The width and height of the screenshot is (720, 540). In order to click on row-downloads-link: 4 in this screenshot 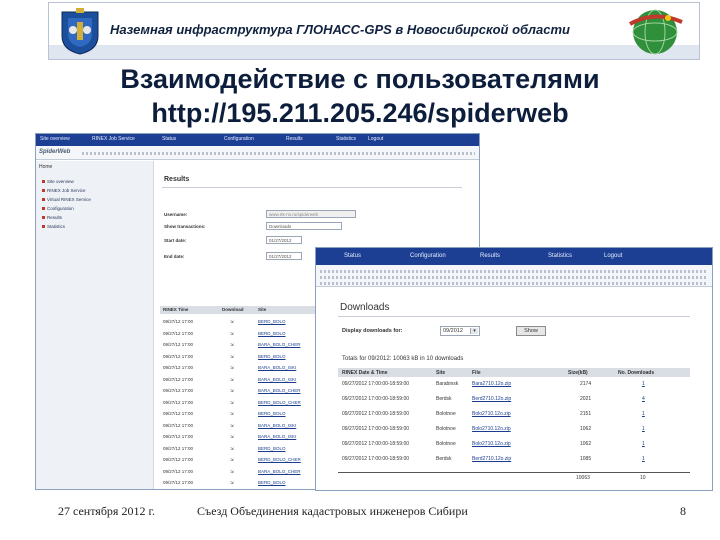, I will do `click(643, 399)`.